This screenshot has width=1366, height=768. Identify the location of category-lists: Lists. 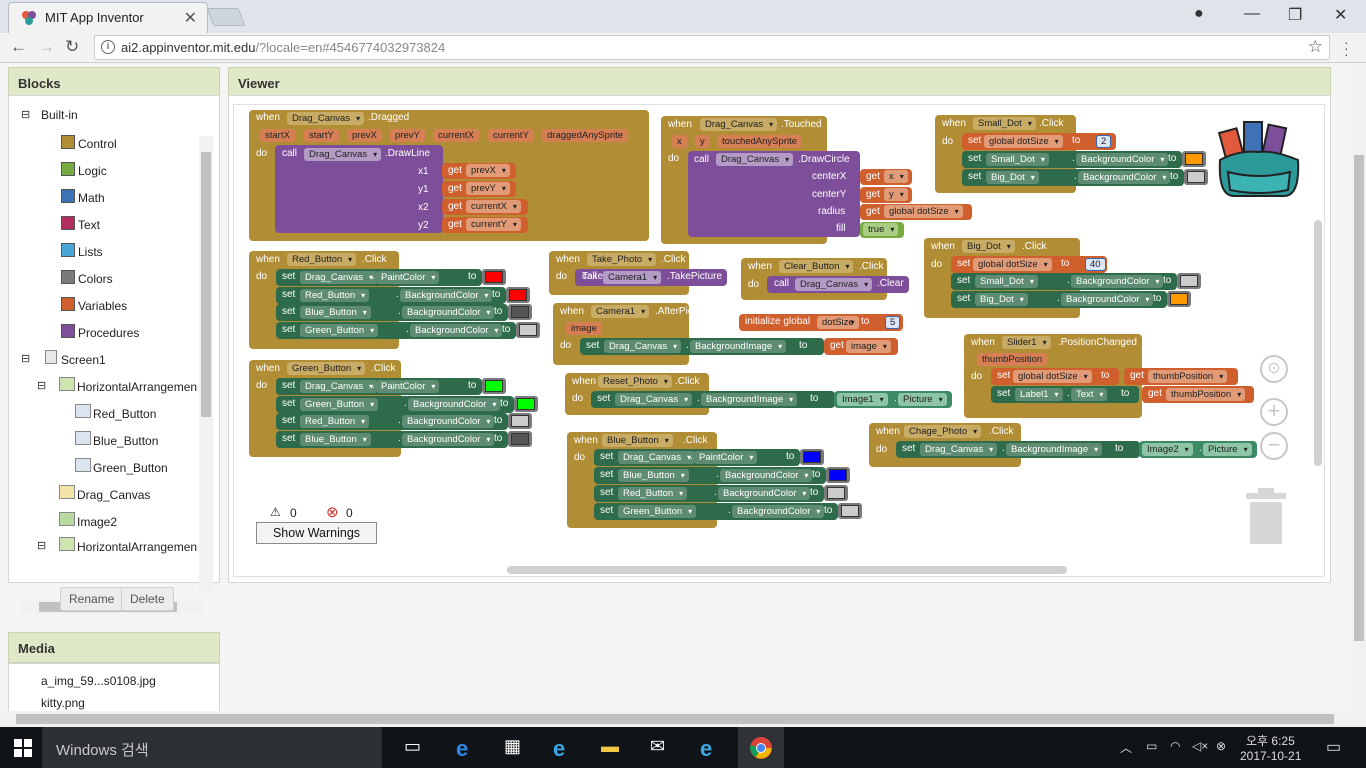
(90, 252).